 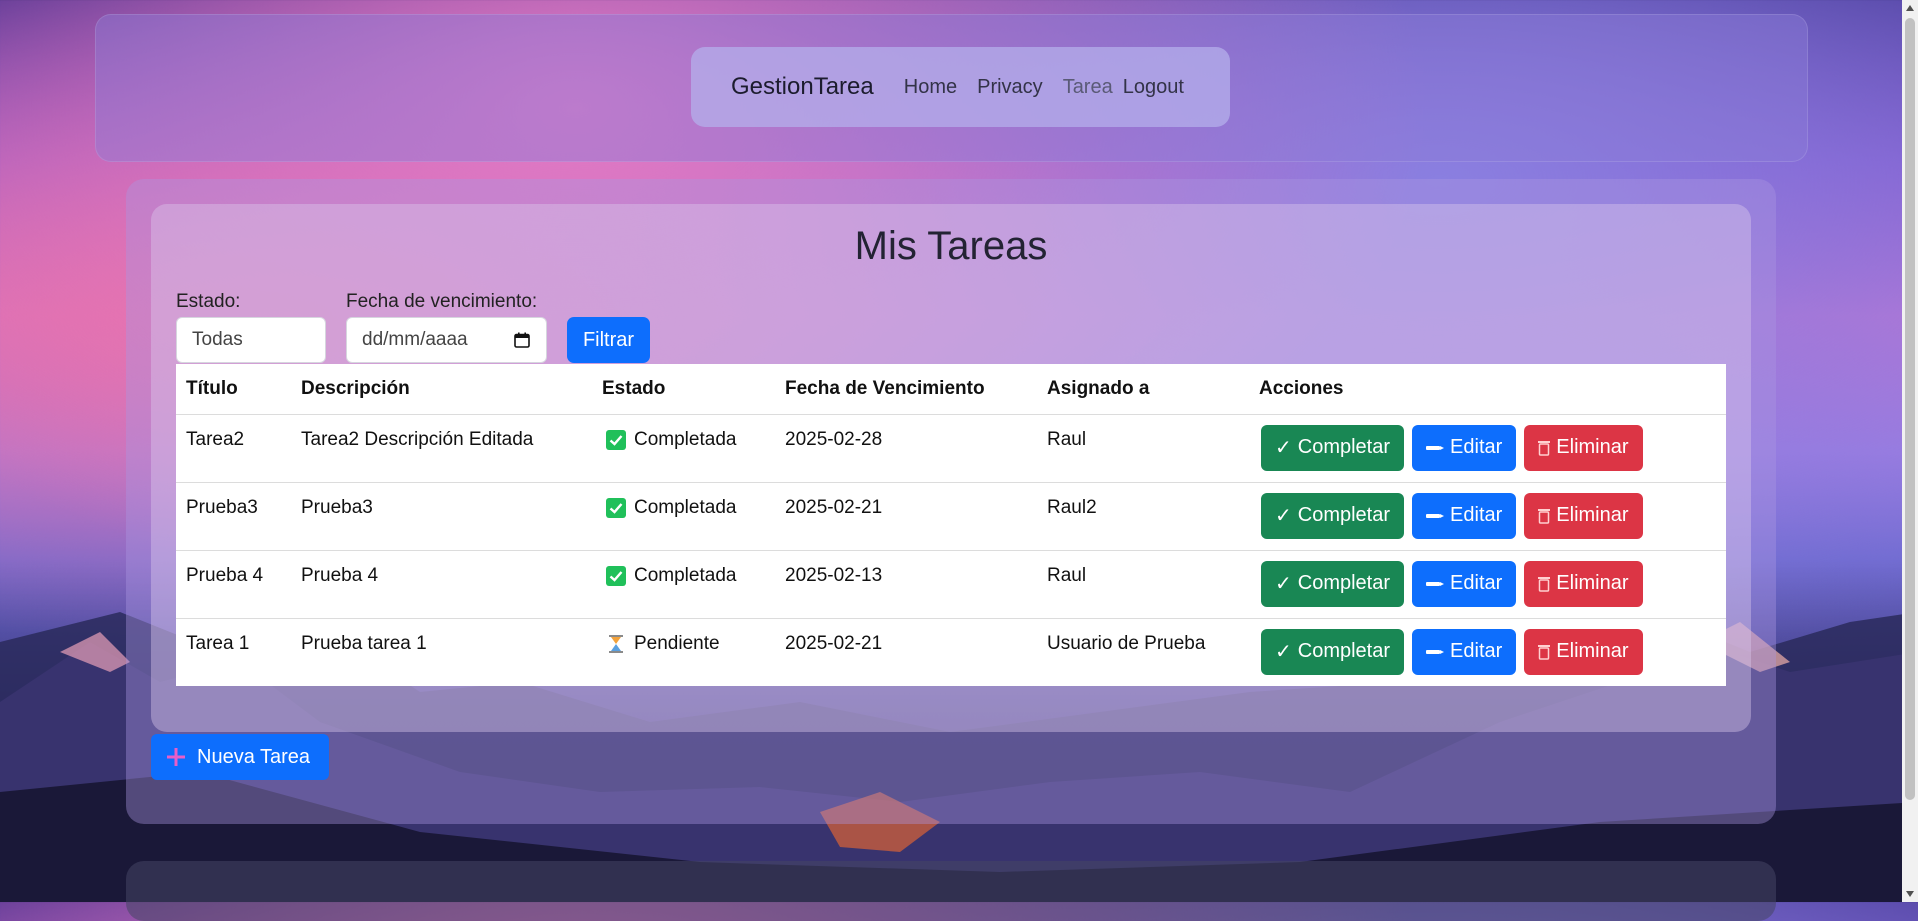 What do you see at coordinates (1088, 87) in the screenshot?
I see `nav-tarea: Tarea` at bounding box center [1088, 87].